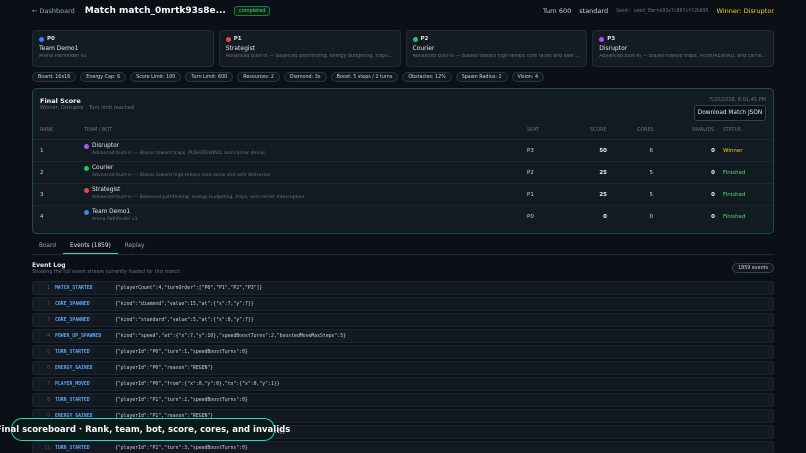 The image size is (806, 453). Describe the element at coordinates (364, 77) in the screenshot. I see `setting-chip: Boost: 5 steps / 2 turns` at that location.